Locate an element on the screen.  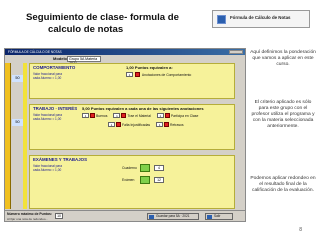
window-controls is located at coordinates (236, 52).